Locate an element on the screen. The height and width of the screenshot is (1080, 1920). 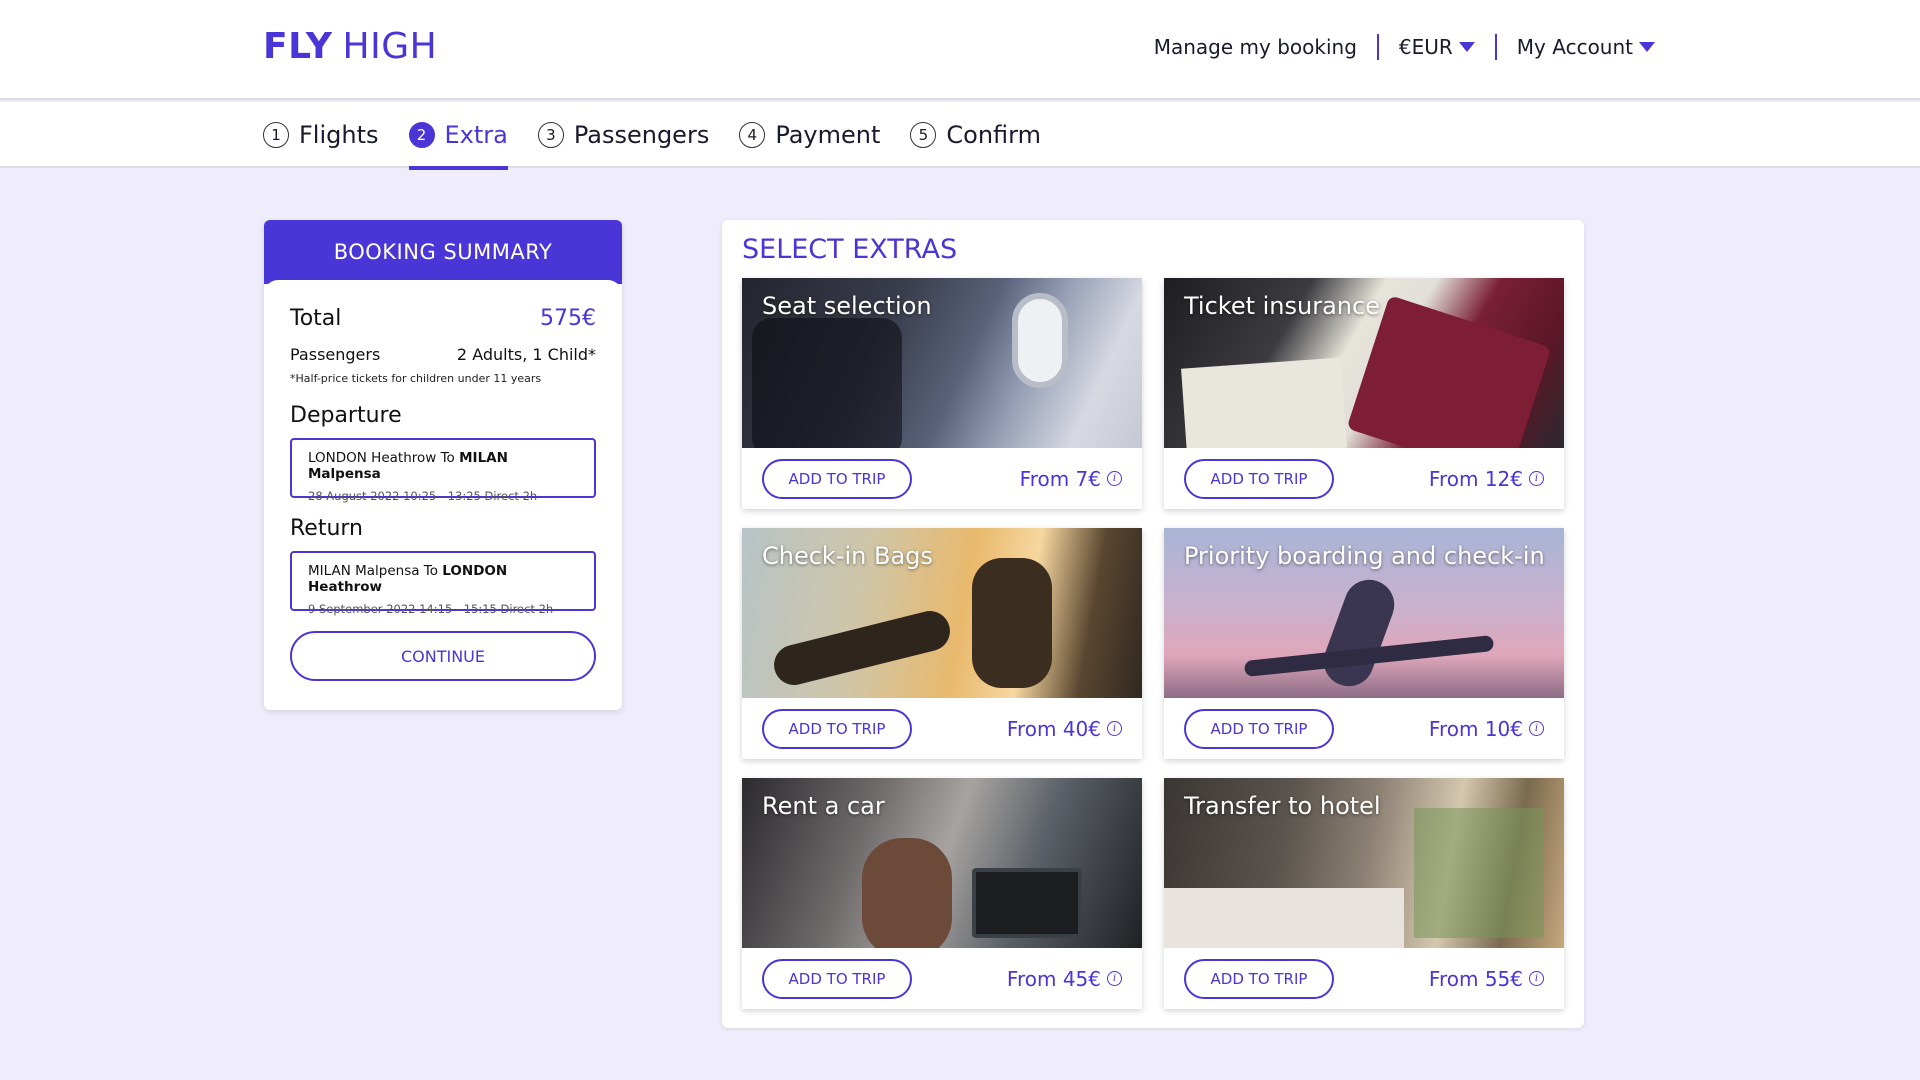
total-value: 575€ is located at coordinates (568, 318).